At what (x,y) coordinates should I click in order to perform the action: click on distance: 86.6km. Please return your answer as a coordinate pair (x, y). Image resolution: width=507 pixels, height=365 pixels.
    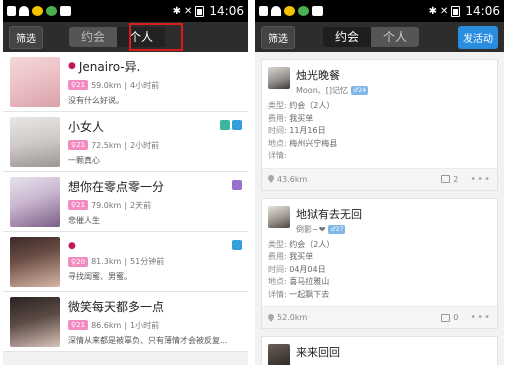
    Looking at the image, I should click on (106, 325).